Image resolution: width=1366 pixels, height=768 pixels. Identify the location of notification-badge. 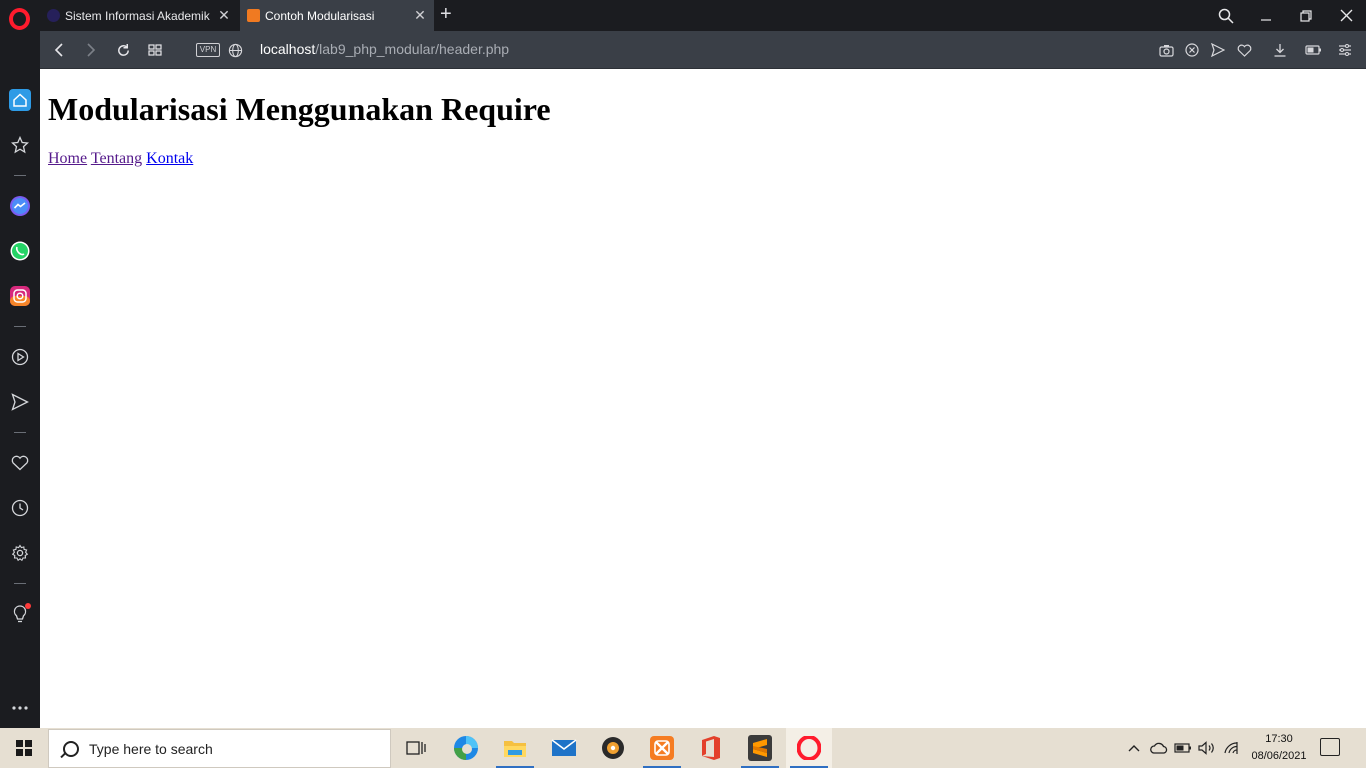
(28, 606).